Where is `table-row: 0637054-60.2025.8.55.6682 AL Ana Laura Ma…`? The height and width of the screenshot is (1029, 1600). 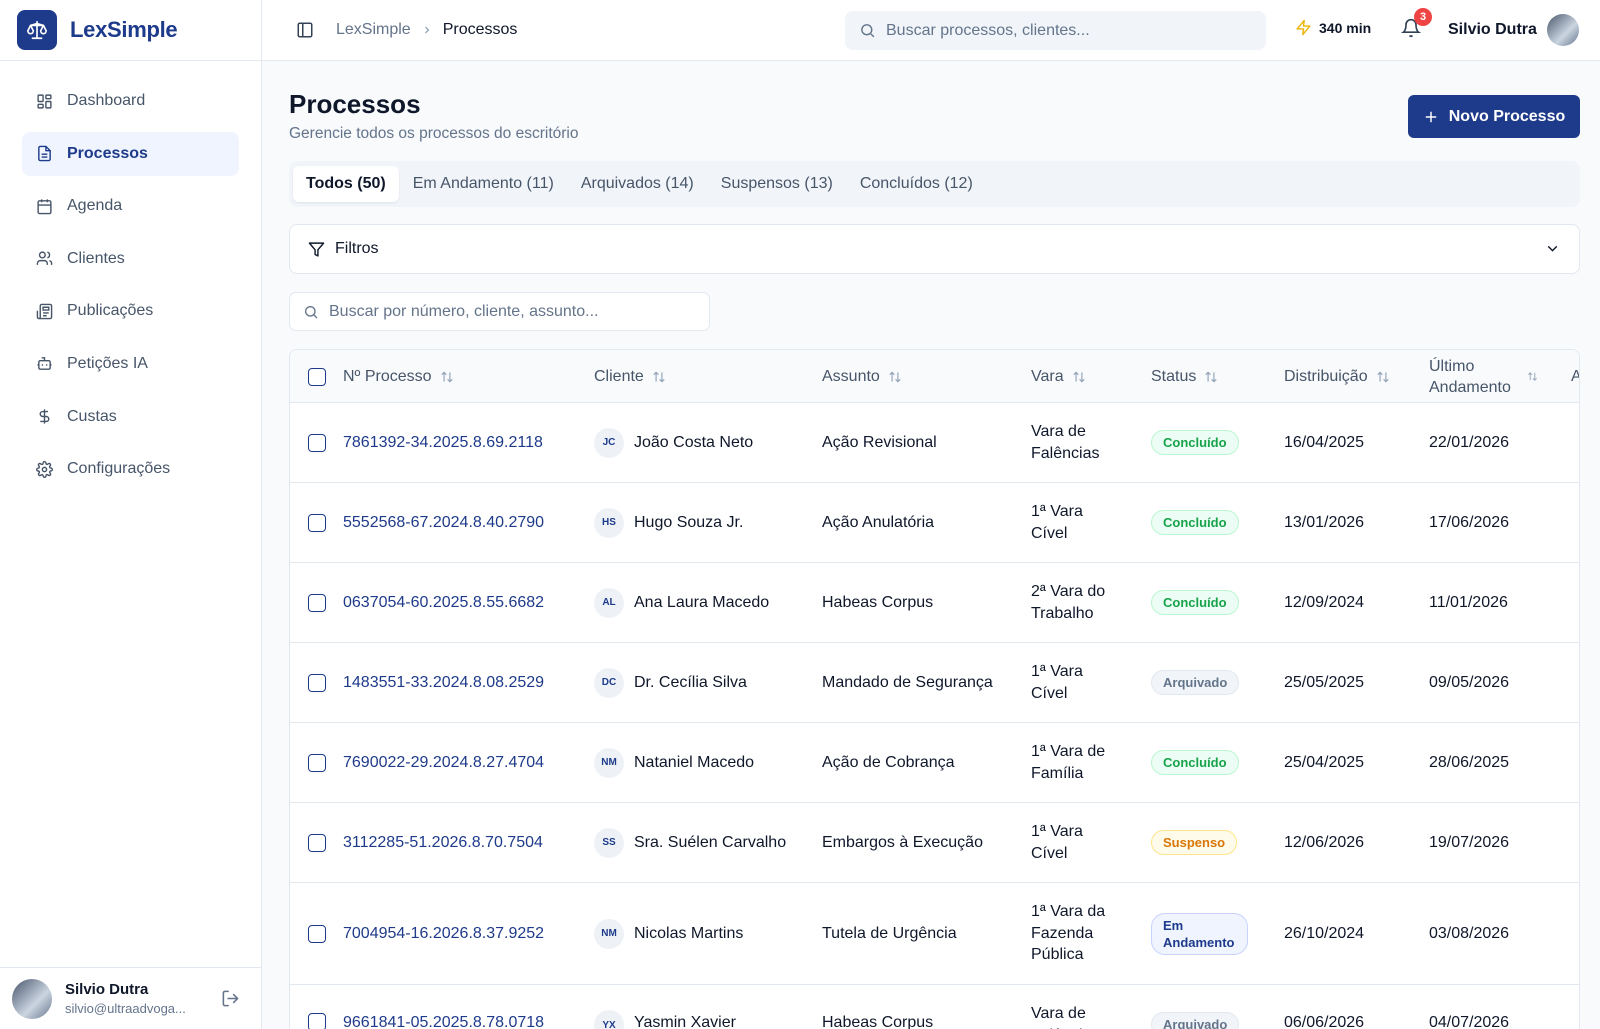
table-row: 0637054-60.2025.8.55.6682 AL Ana Laura Ma… is located at coordinates (934, 603).